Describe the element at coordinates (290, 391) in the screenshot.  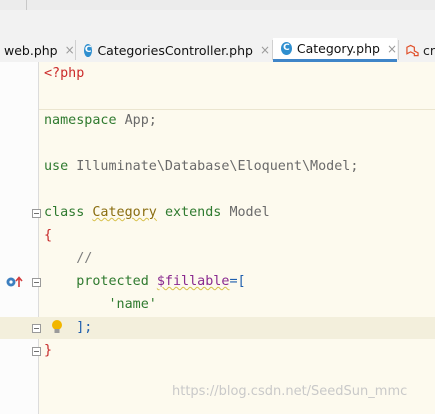
I see `watermark-text: https://blog.csdn.net/SeedSun_mmc` at that location.